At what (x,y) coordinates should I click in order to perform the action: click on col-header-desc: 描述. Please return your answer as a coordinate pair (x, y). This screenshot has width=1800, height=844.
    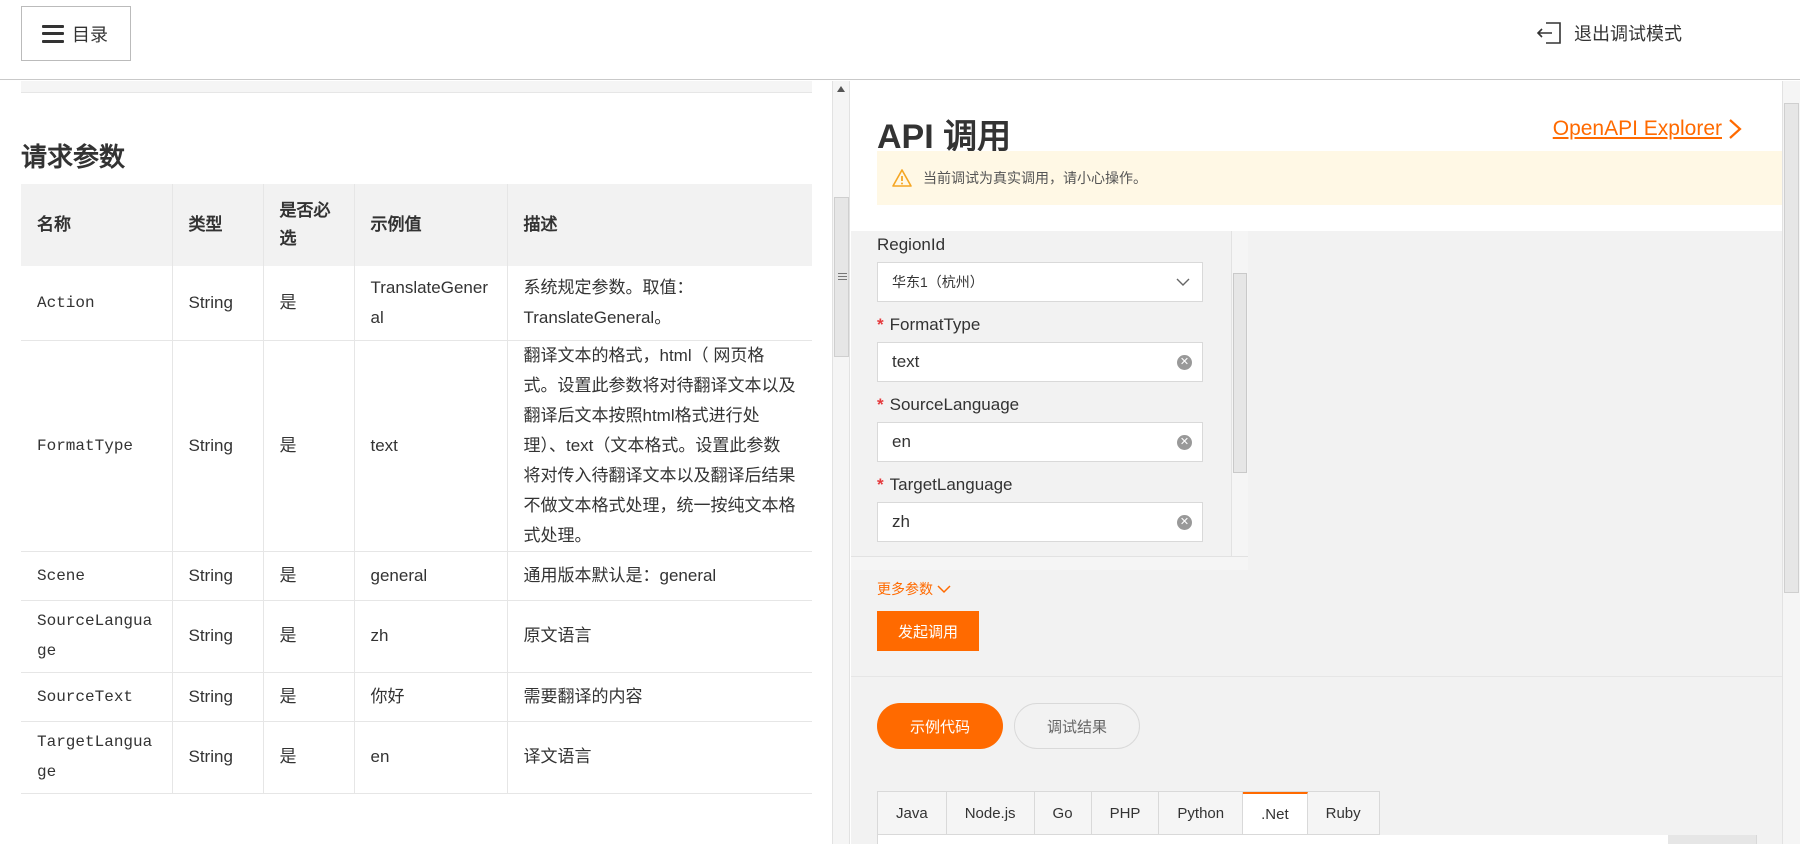
    Looking at the image, I should click on (659, 225).